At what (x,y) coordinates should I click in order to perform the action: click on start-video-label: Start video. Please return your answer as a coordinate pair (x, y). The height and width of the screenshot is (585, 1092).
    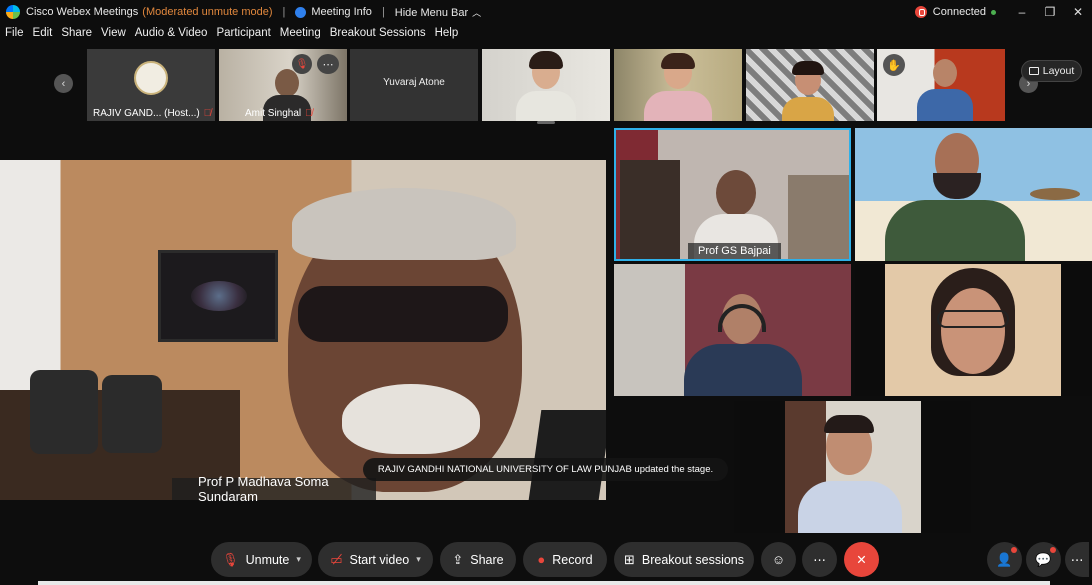
    Looking at the image, I should click on (379, 559).